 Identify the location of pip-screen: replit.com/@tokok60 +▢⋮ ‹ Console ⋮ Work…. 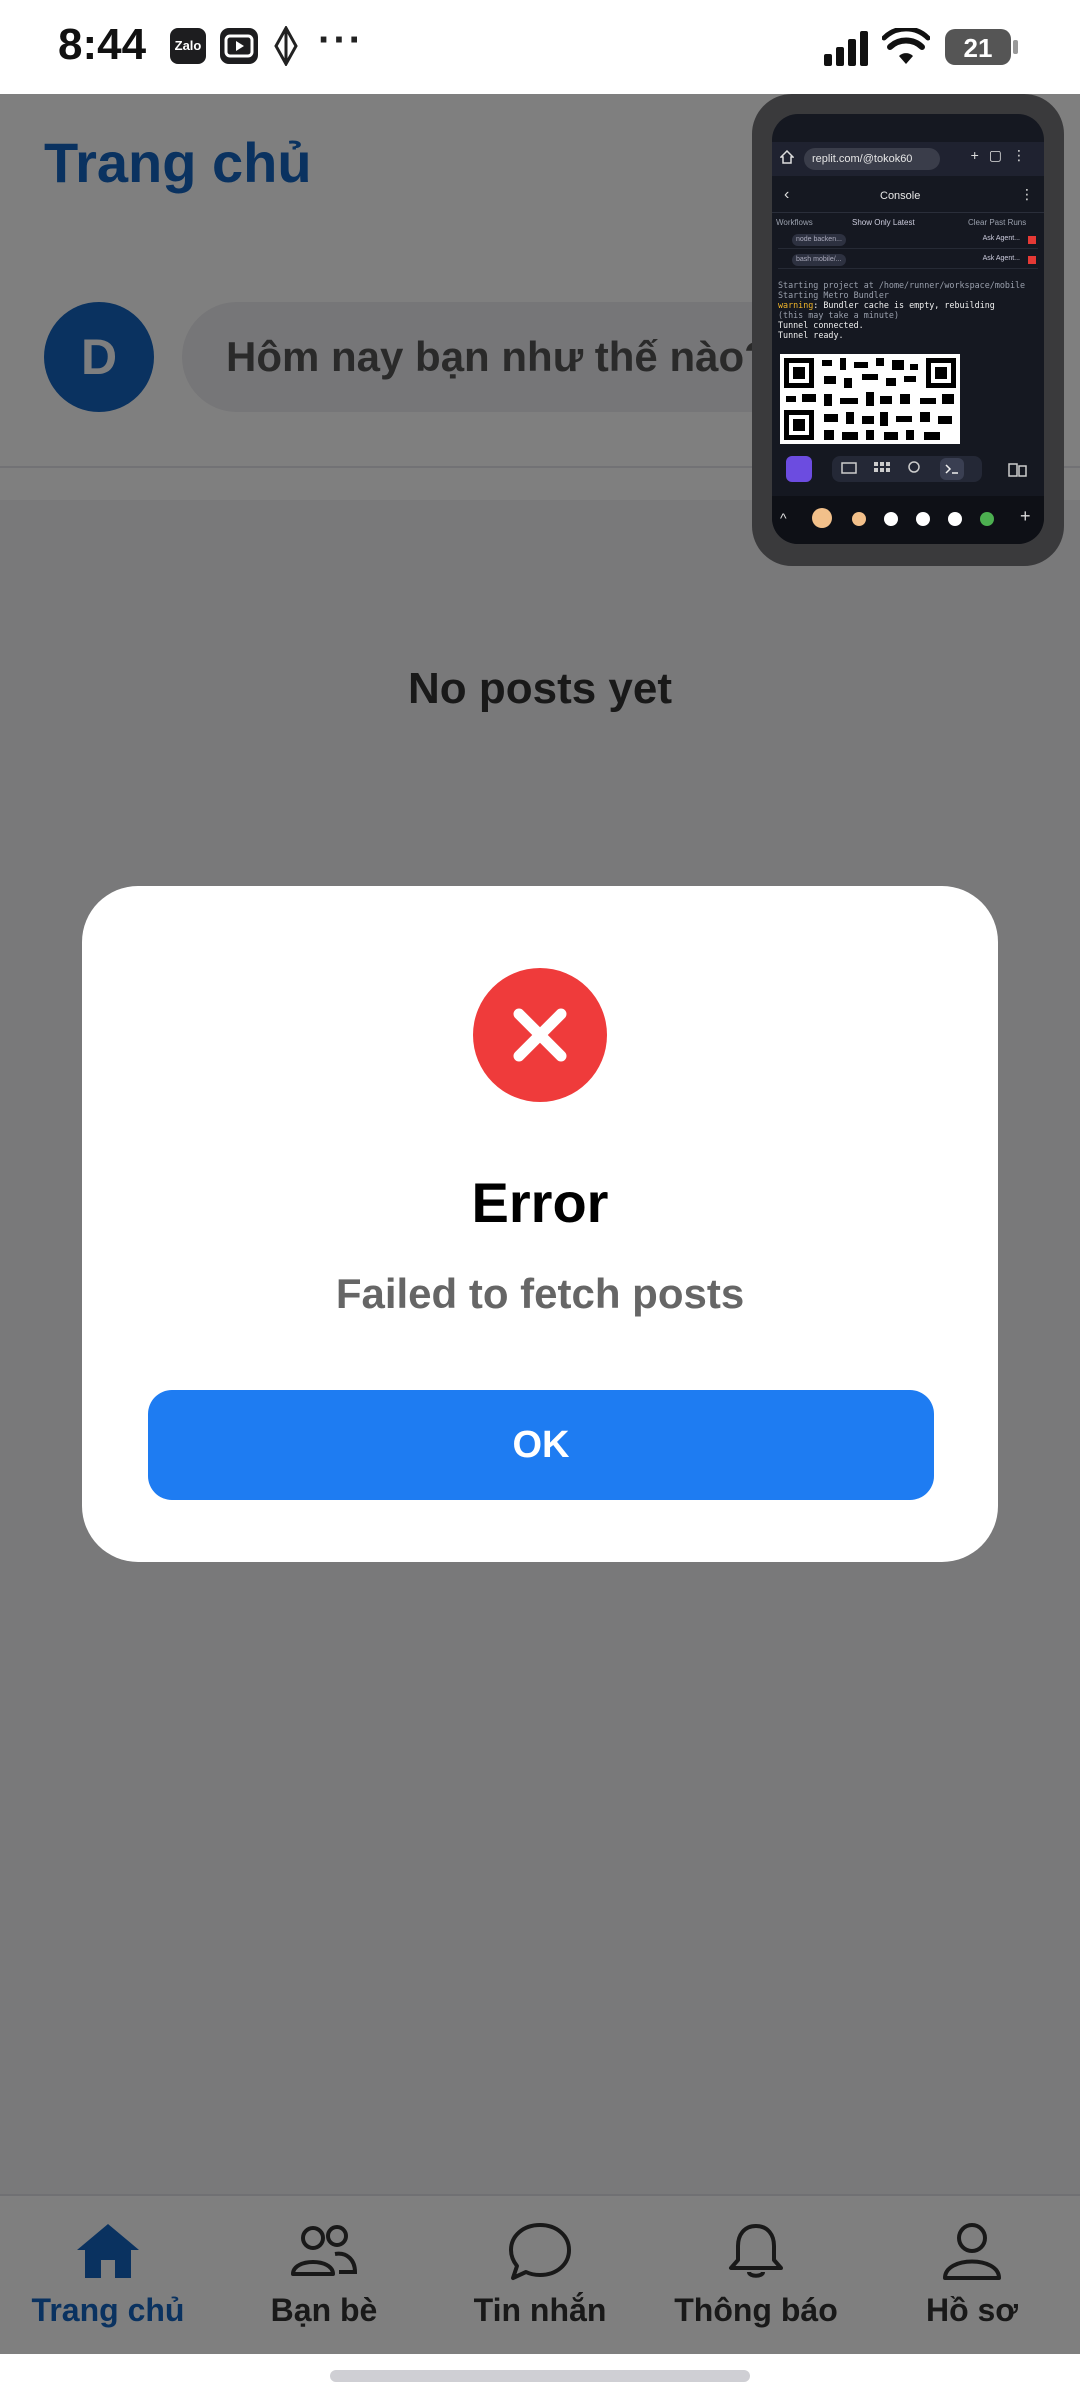
(908, 329).